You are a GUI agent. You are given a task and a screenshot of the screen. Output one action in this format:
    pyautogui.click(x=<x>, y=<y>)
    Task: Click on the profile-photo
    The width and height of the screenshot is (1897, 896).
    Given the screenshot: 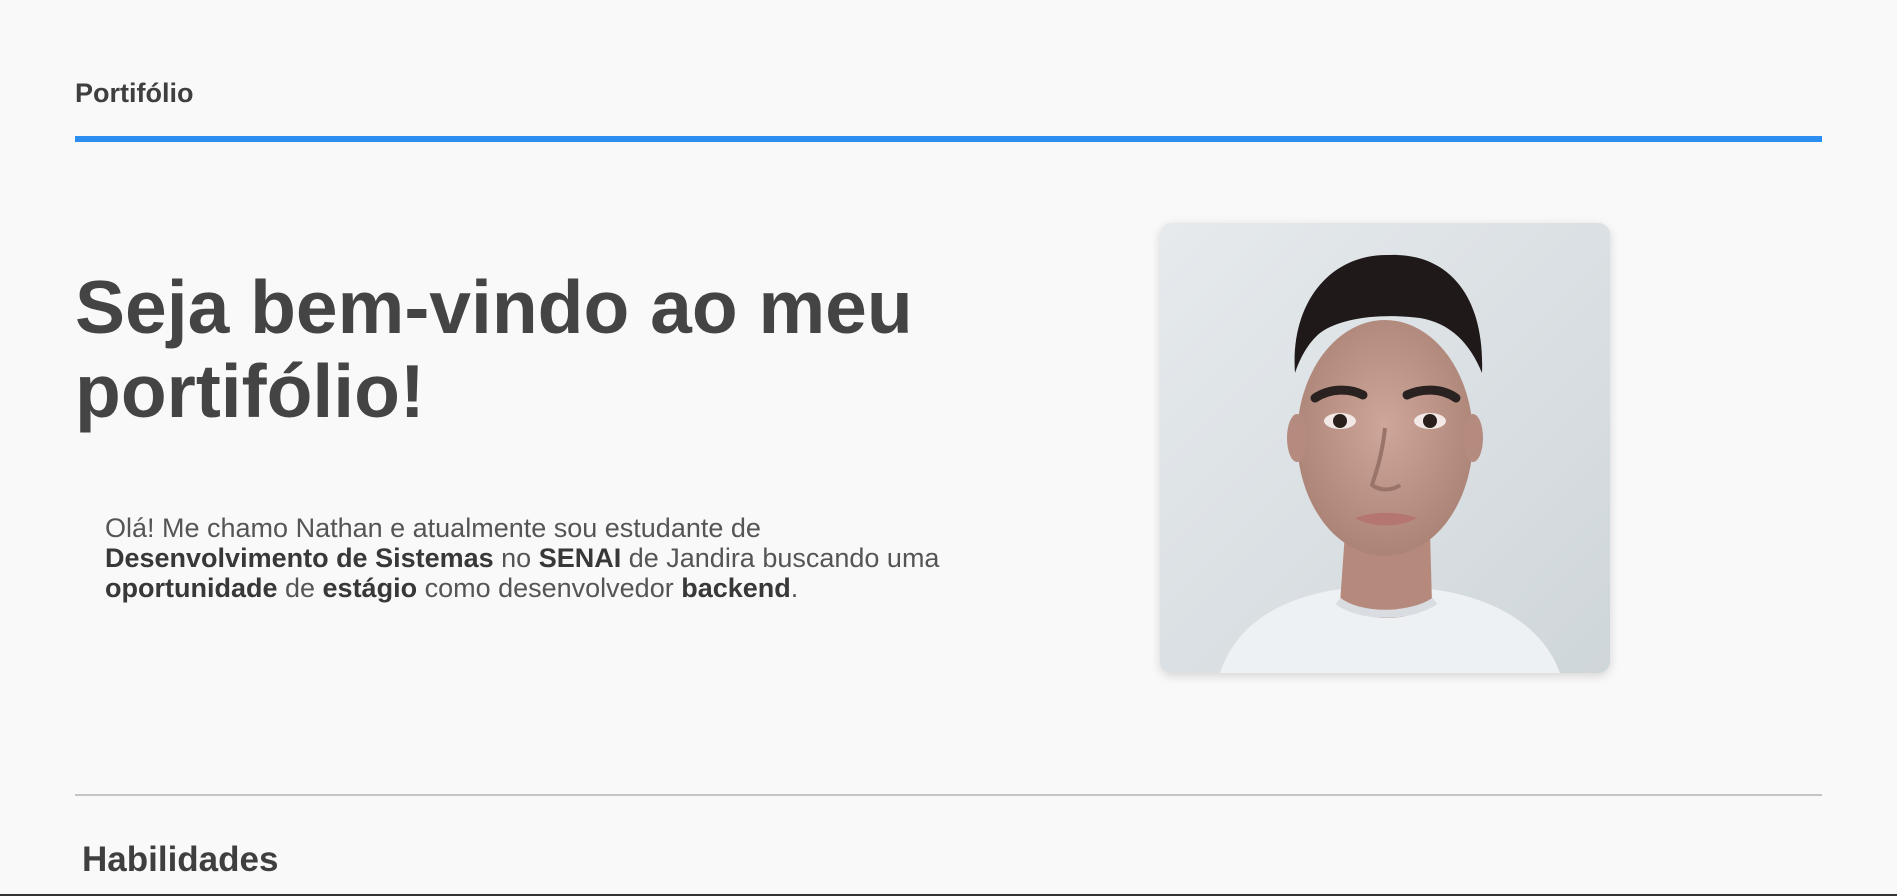 What is the action you would take?
    pyautogui.click(x=1385, y=448)
    